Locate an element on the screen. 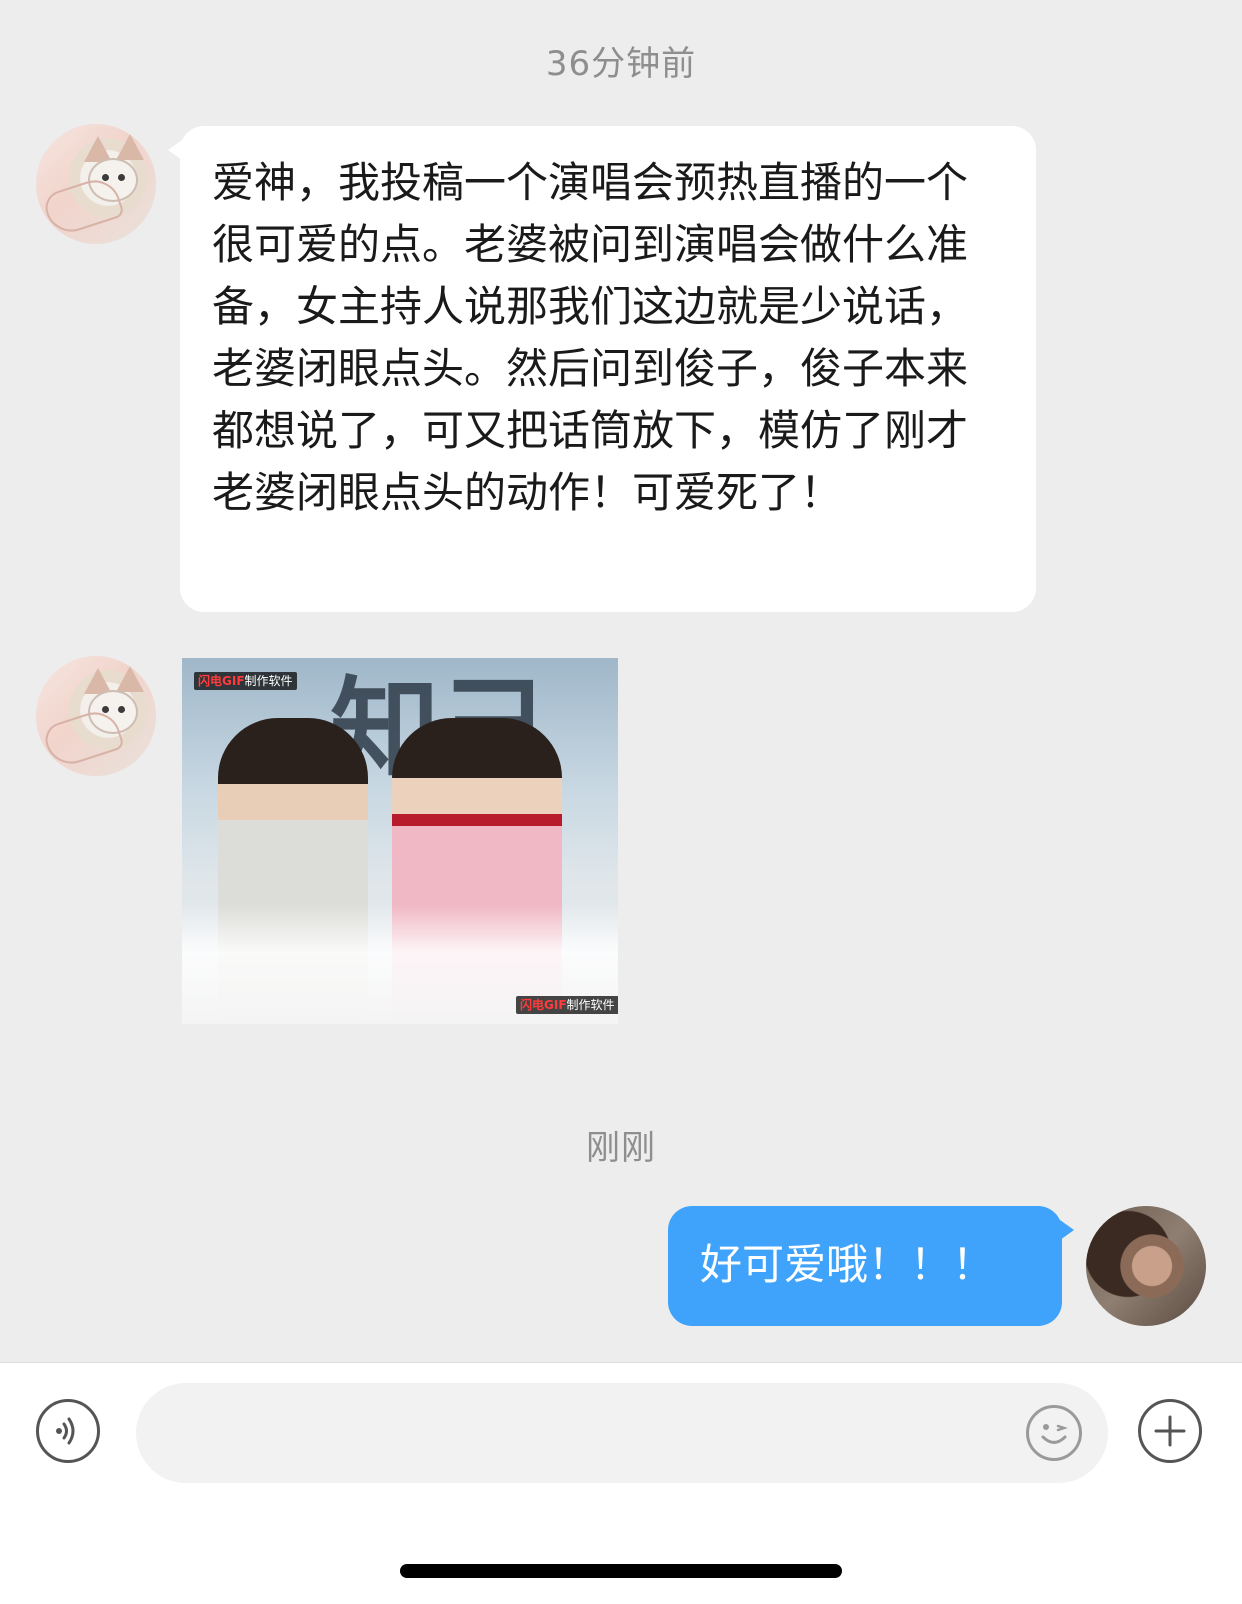 The width and height of the screenshot is (1242, 1604). plus-icon is located at coordinates (1170, 1431).